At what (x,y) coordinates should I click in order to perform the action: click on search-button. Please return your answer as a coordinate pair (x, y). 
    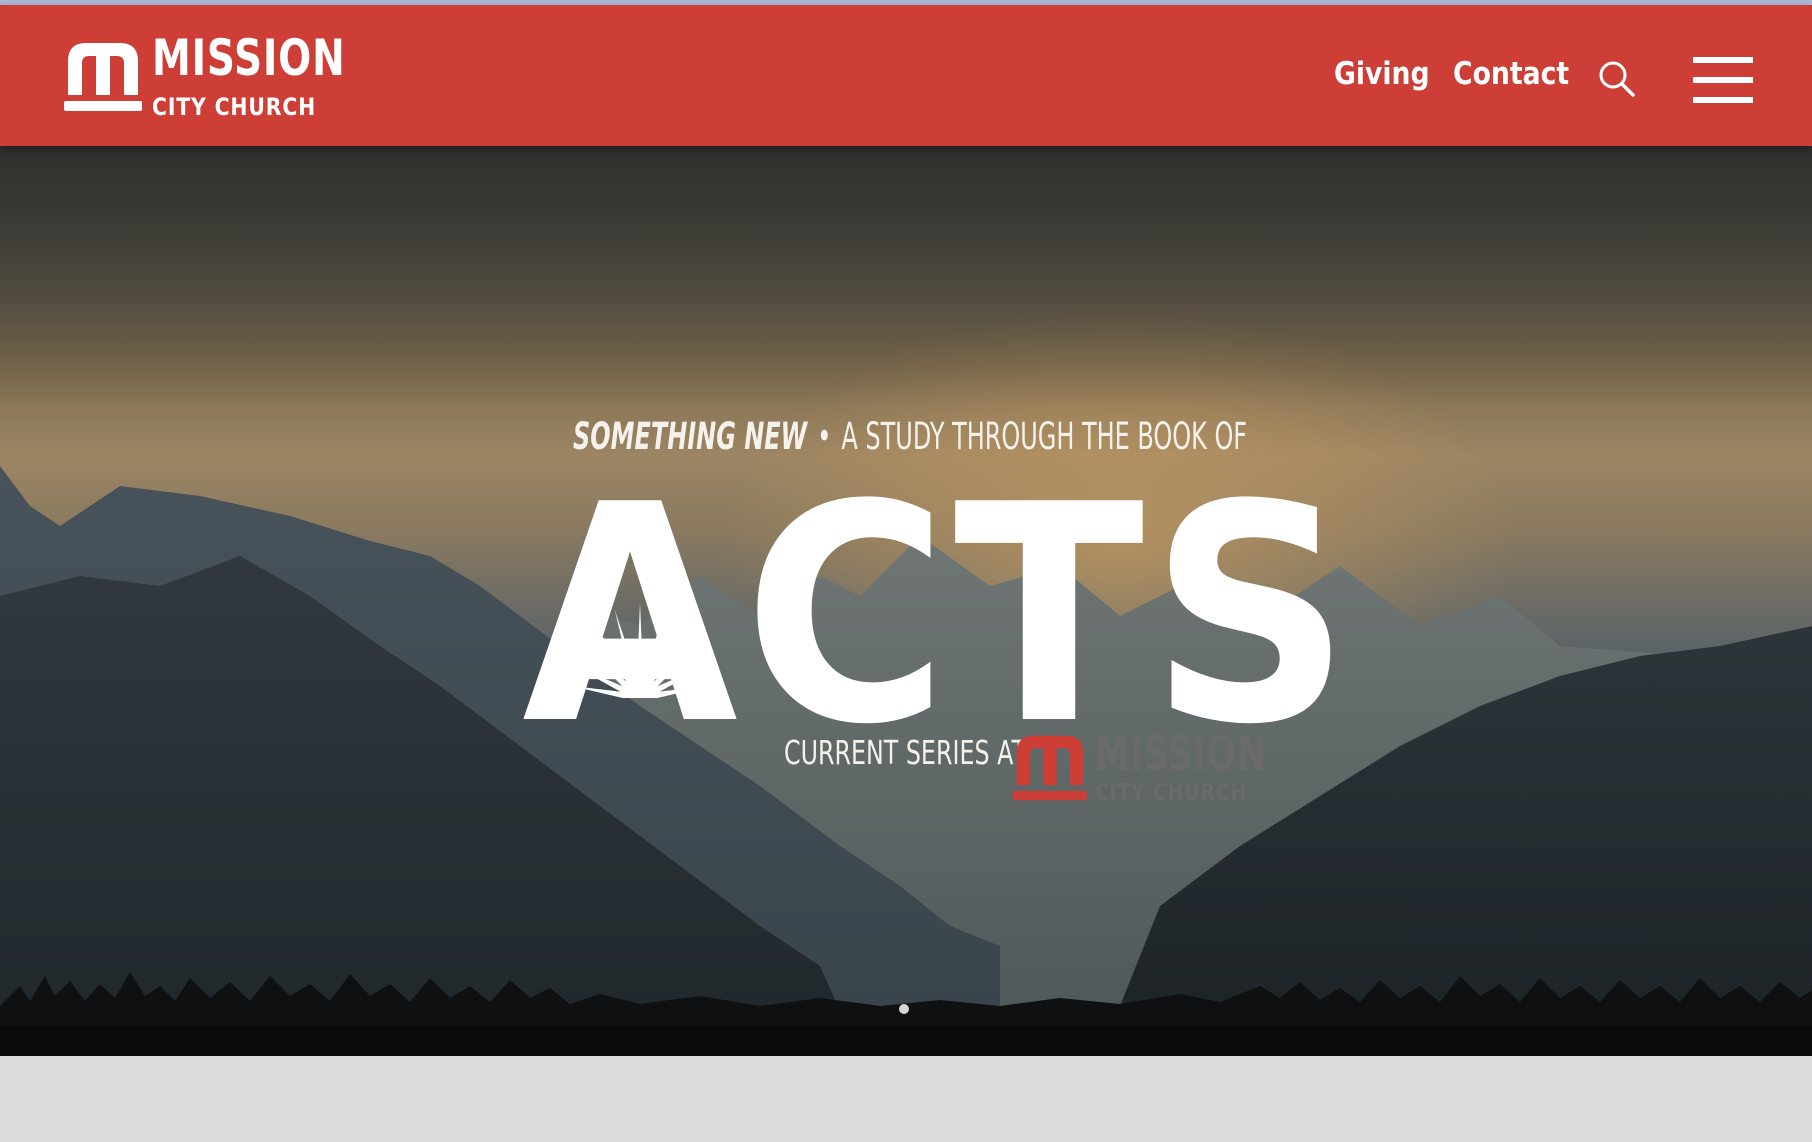
    Looking at the image, I should click on (1617, 79).